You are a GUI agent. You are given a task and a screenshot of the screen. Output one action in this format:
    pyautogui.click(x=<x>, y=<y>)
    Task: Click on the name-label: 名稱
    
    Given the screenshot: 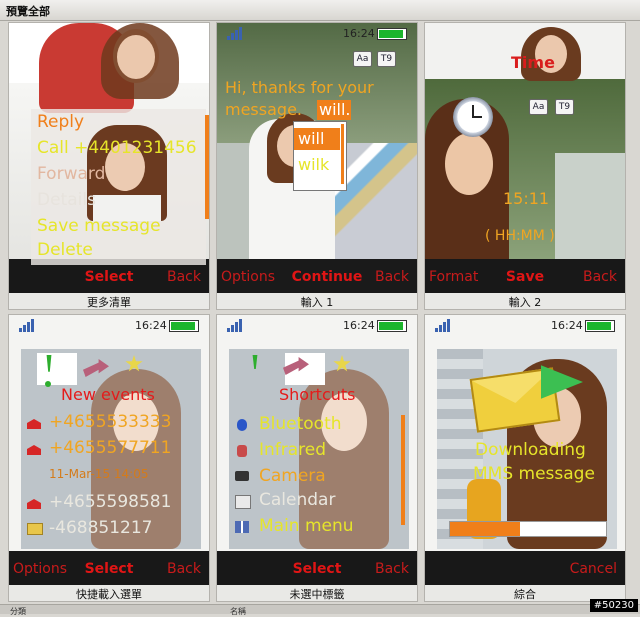 What is the action you would take?
    pyautogui.click(x=238, y=611)
    